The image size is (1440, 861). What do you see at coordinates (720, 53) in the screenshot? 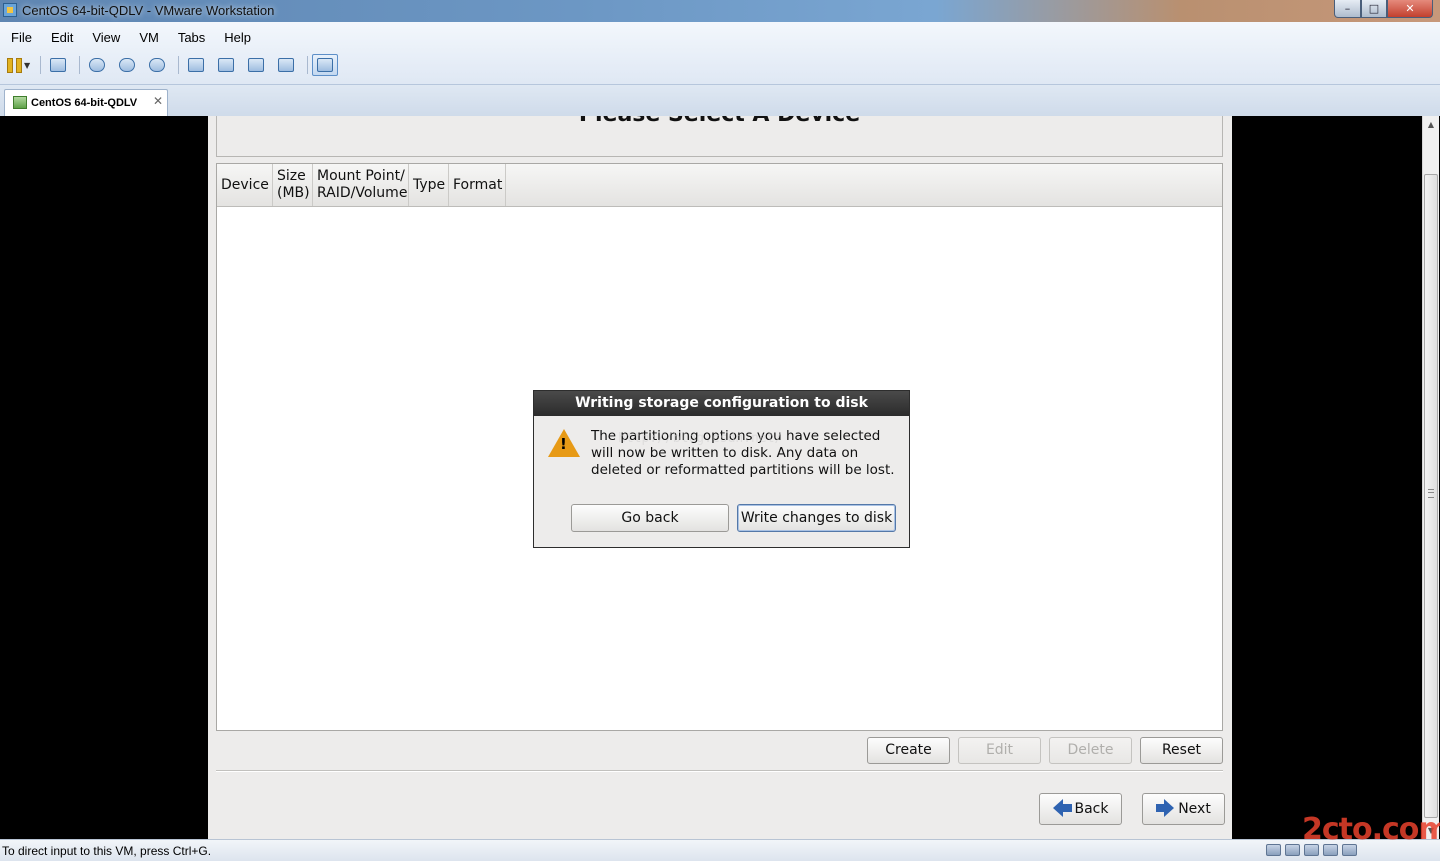
I see `app-chrome: File Edit View VM Tabs Help ▼` at bounding box center [720, 53].